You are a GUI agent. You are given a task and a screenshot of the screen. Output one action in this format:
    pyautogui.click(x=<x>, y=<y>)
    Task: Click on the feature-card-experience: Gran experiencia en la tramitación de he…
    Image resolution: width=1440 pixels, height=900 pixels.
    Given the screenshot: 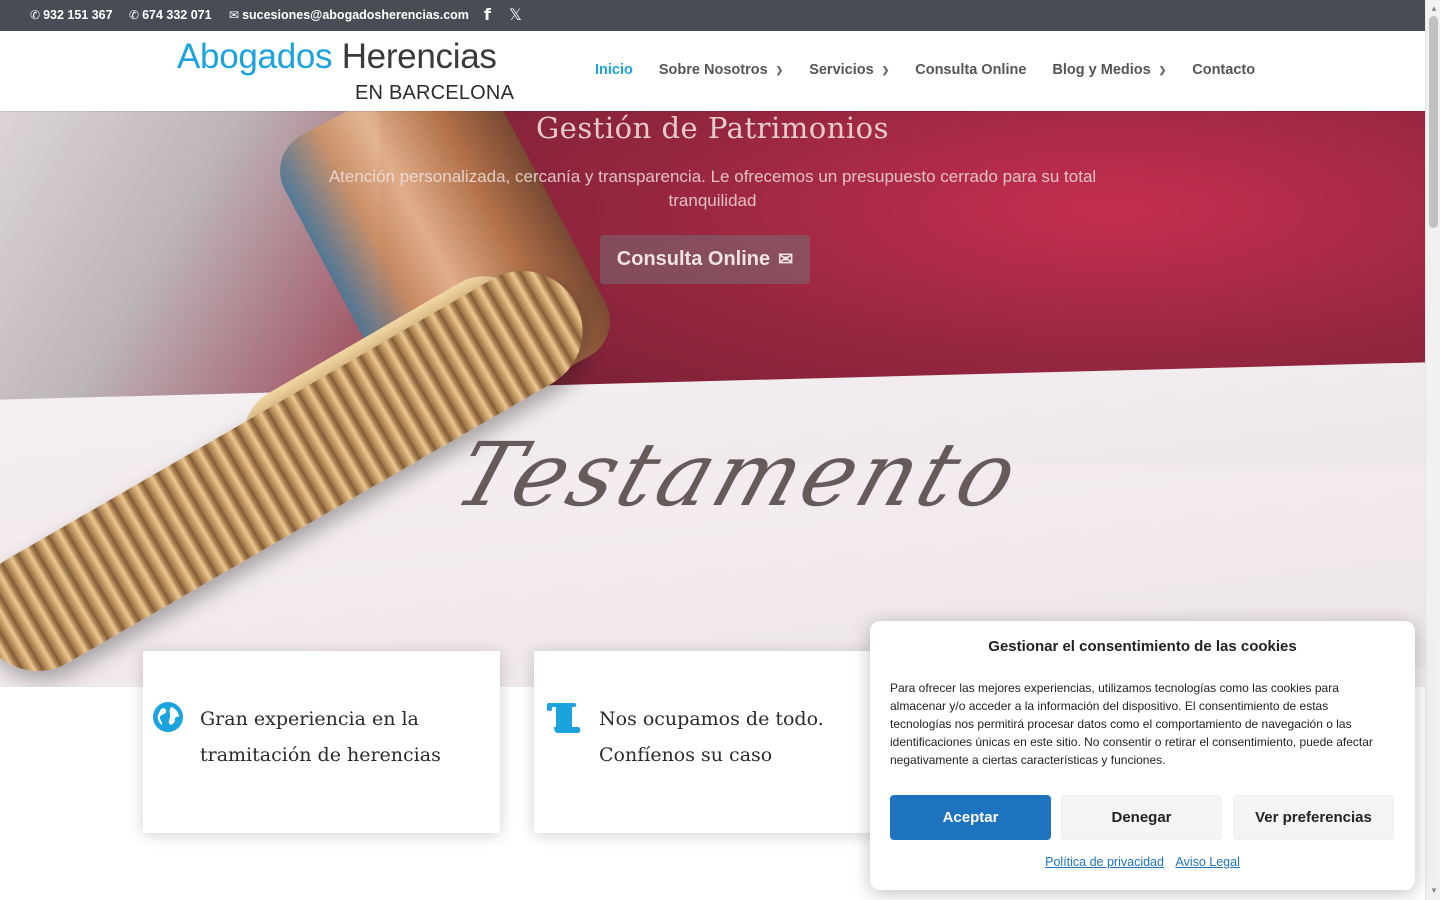 What is the action you would take?
    pyautogui.click(x=321, y=742)
    